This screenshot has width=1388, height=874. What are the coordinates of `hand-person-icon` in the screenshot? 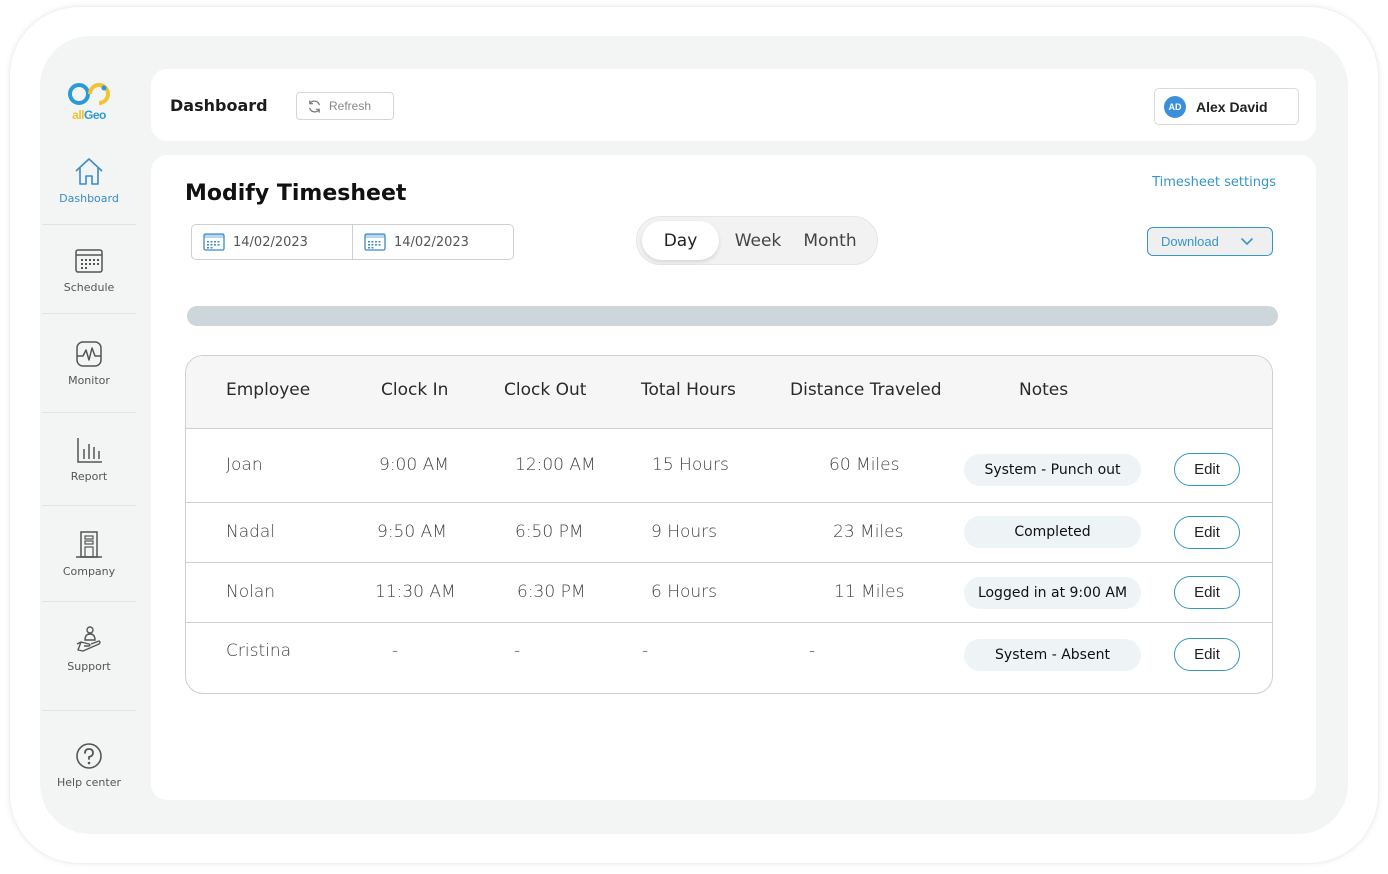 It's located at (88, 639).